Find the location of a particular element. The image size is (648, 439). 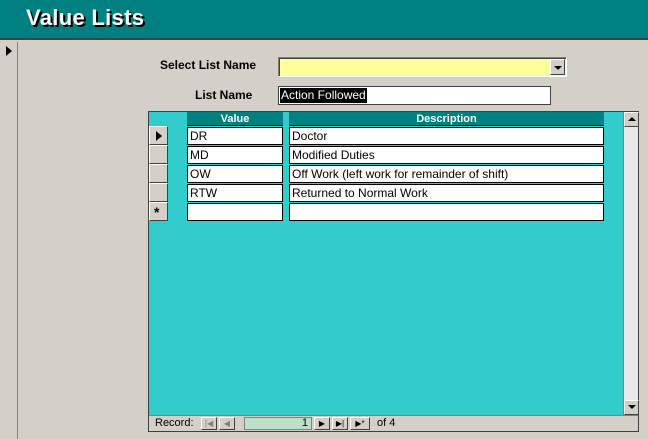

column-header-value: Value is located at coordinates (235, 119).